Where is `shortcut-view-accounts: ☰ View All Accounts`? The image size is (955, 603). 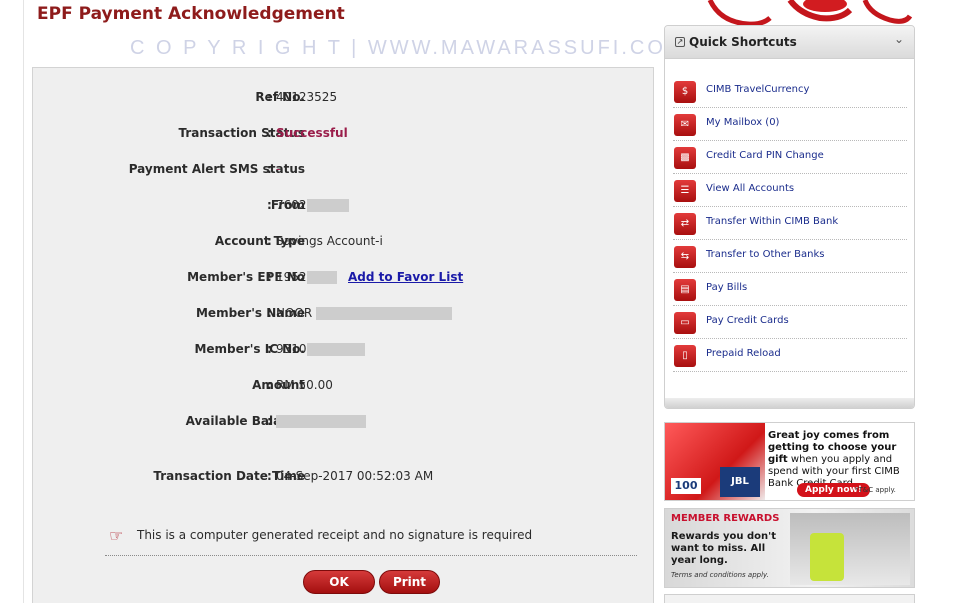 shortcut-view-accounts: ☰ View All Accounts is located at coordinates (790, 190).